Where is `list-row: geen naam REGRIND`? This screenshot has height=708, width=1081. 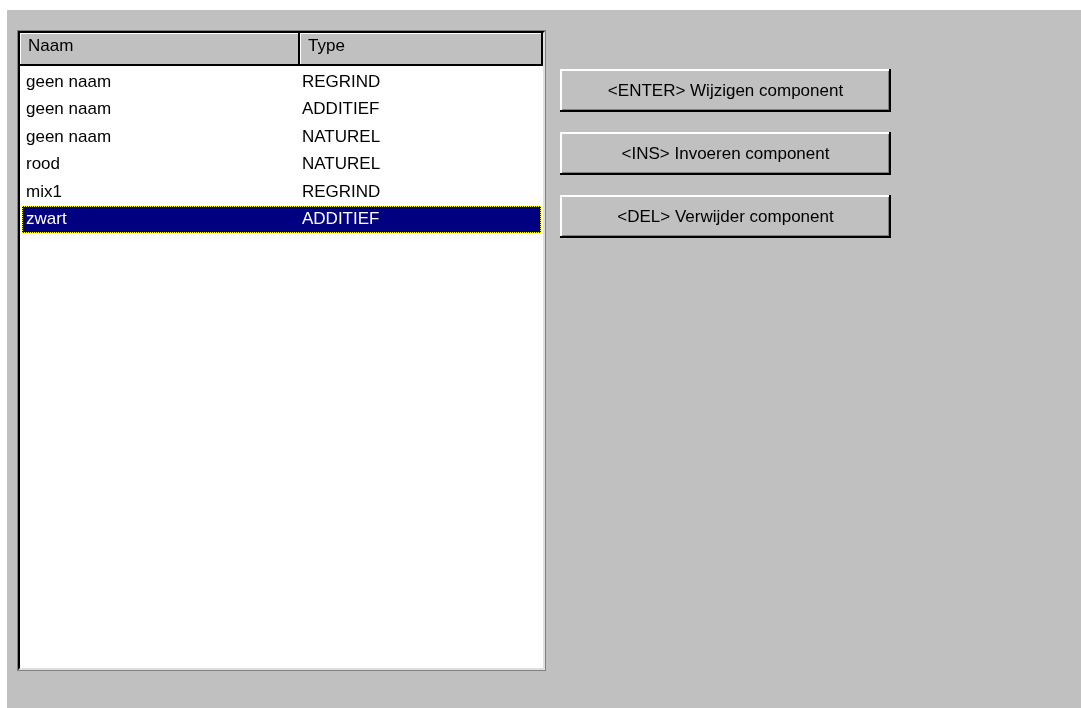
list-row: geen naam REGRIND is located at coordinates (281, 82).